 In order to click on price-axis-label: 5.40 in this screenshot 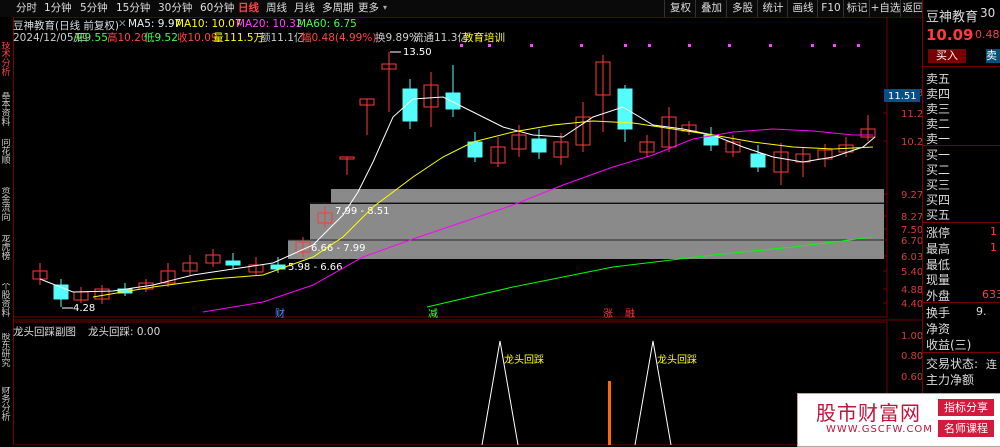, I will do `click(911, 272)`.